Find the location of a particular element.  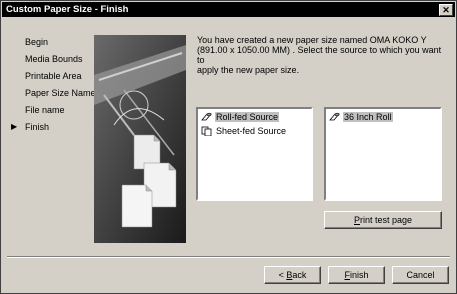

list-item-36-inch-roll: 36 Inch Roll is located at coordinates (383, 117).